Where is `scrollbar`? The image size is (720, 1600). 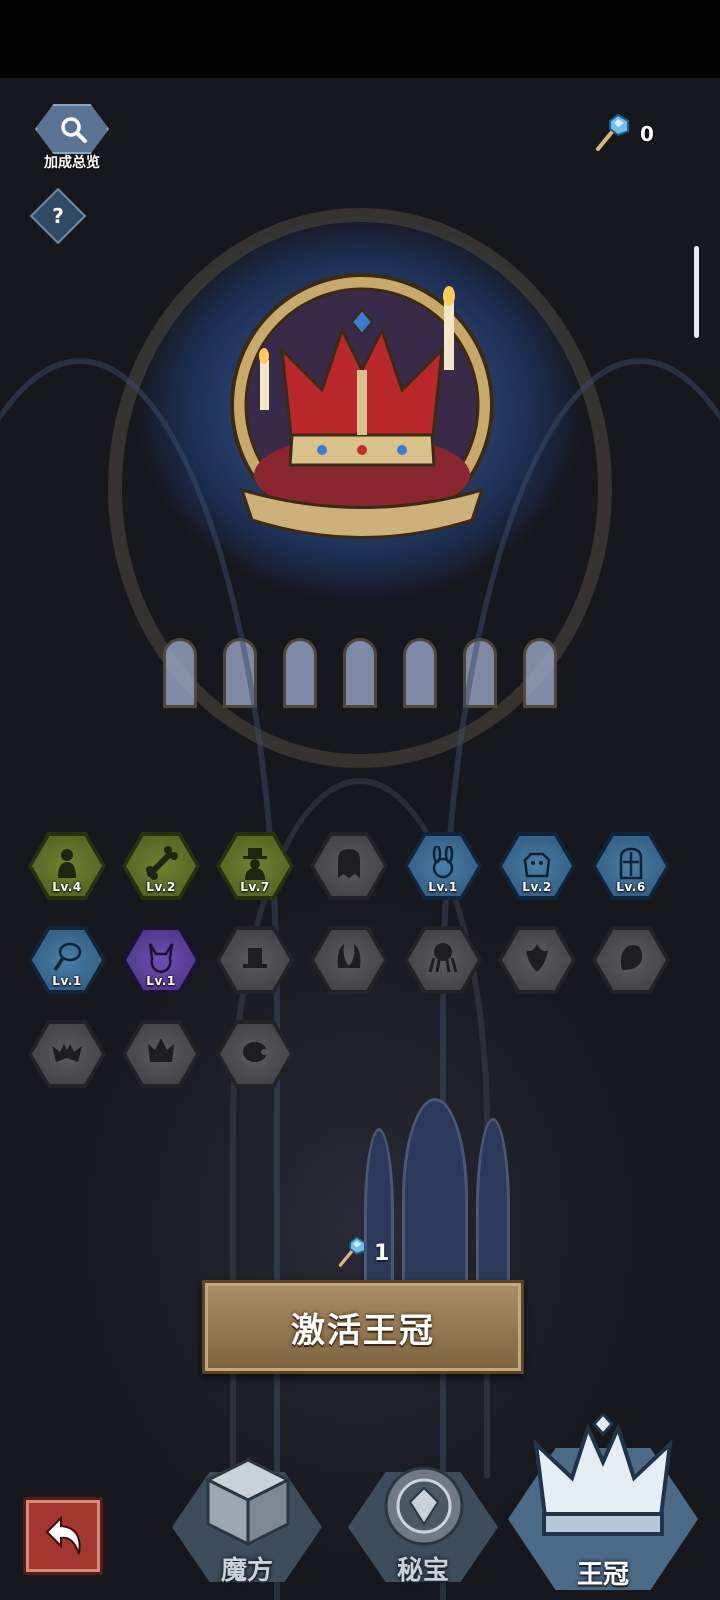
scrollbar is located at coordinates (696, 292).